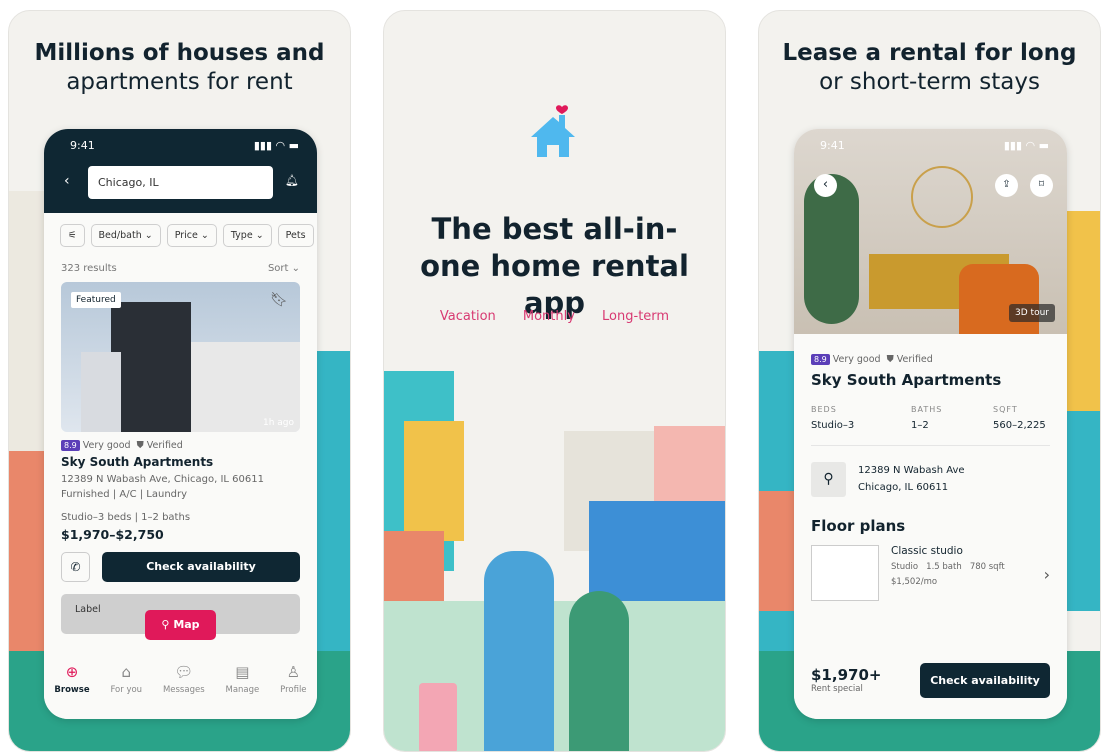 The width and height of the screenshot is (1107, 756). Describe the element at coordinates (911, 470) in the screenshot. I see `address-line-1: 12389 N Wabash Ave` at that location.